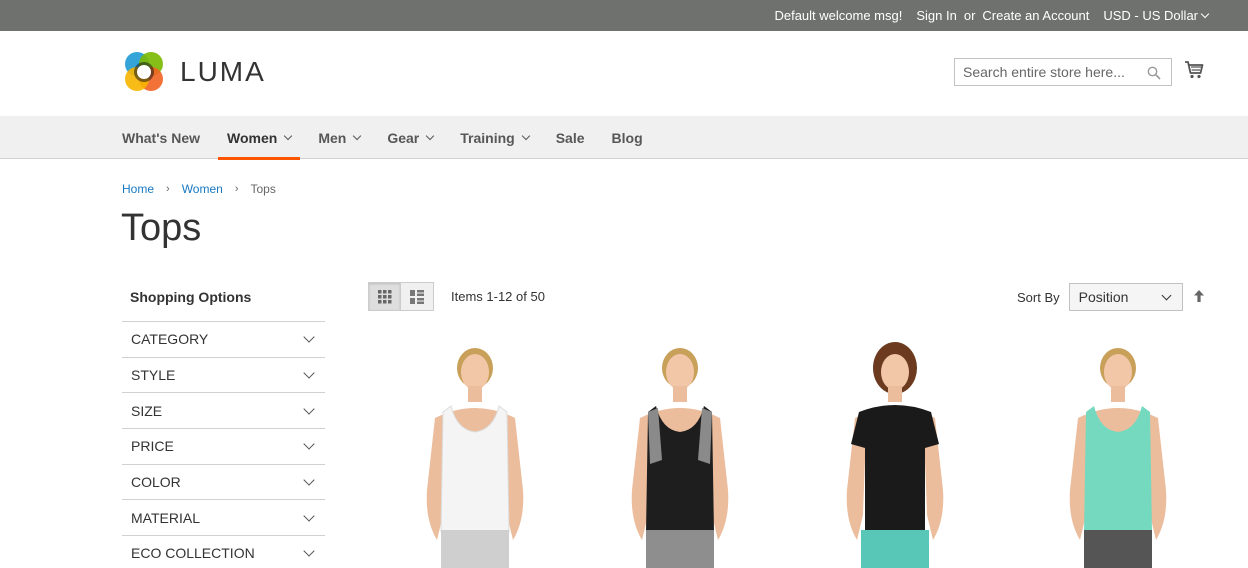 The width and height of the screenshot is (1248, 568). I want to click on sort-select-value: Position, so click(1103, 297).